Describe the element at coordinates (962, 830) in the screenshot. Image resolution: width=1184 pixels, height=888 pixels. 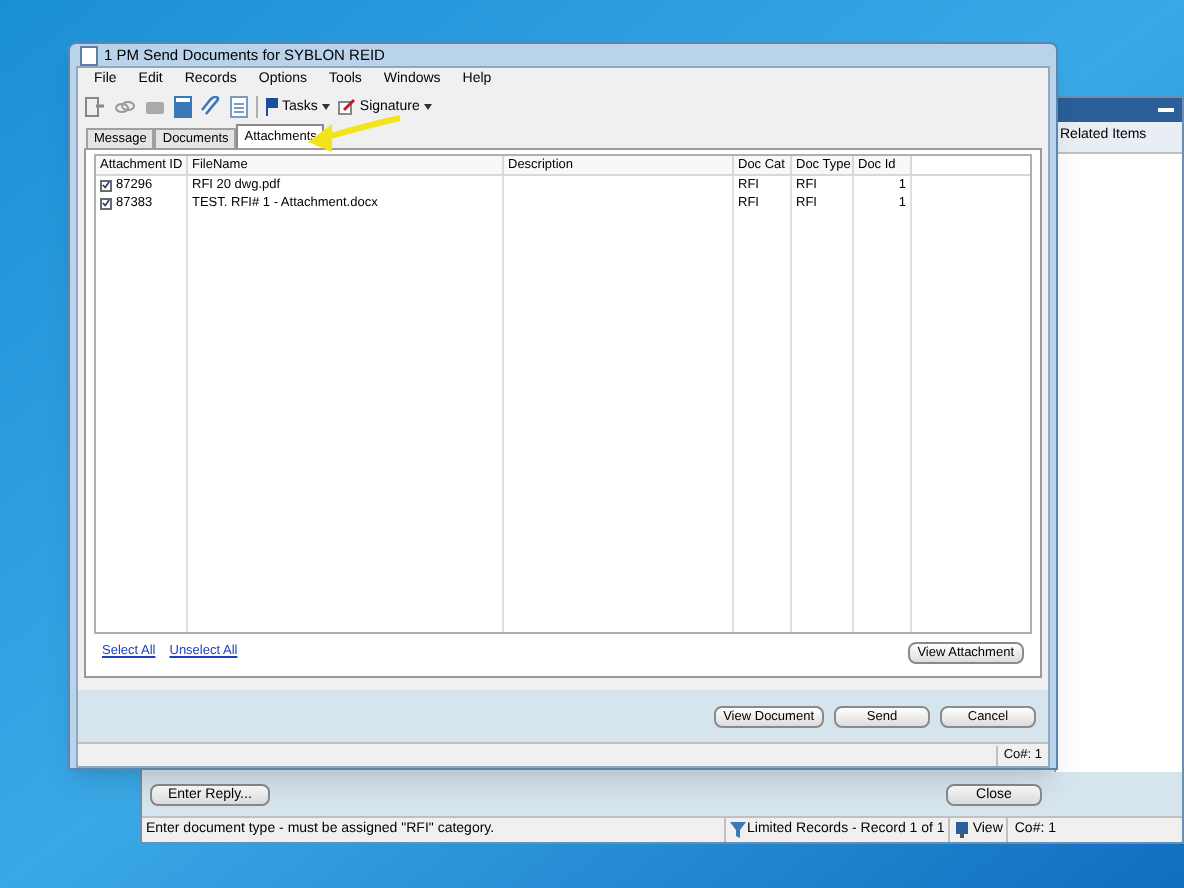
I see `monitor-icon` at that location.